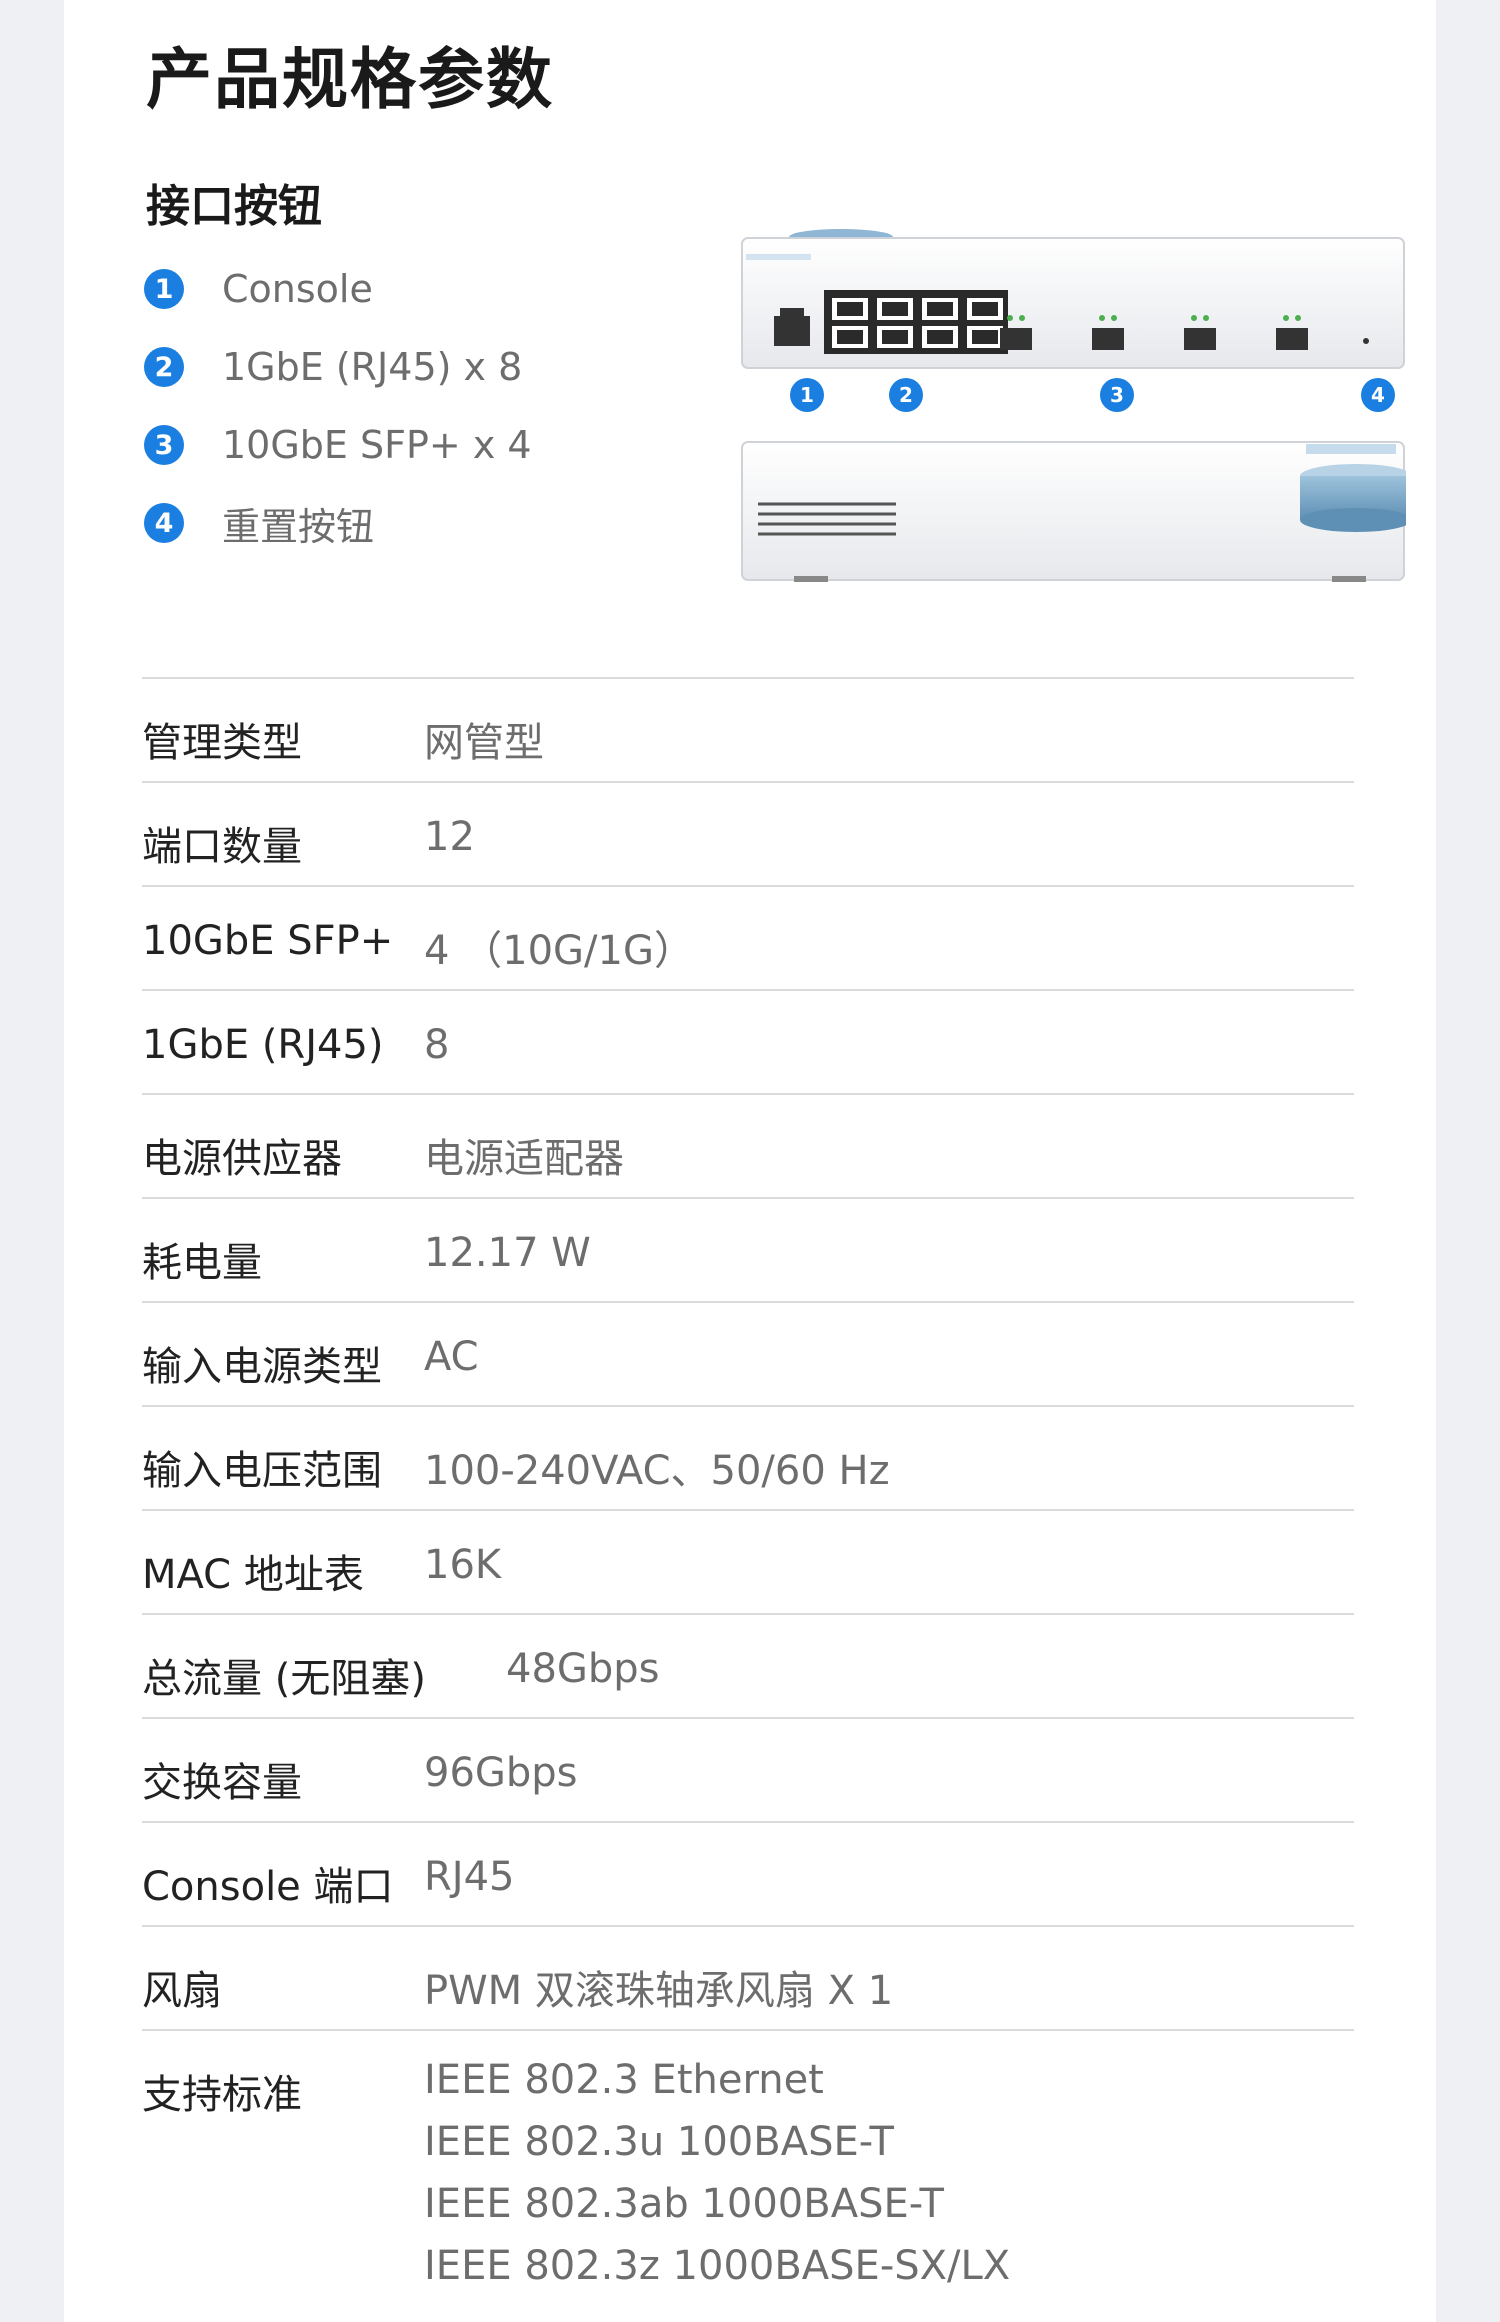  I want to click on reset-button-icon, so click(1366, 341).